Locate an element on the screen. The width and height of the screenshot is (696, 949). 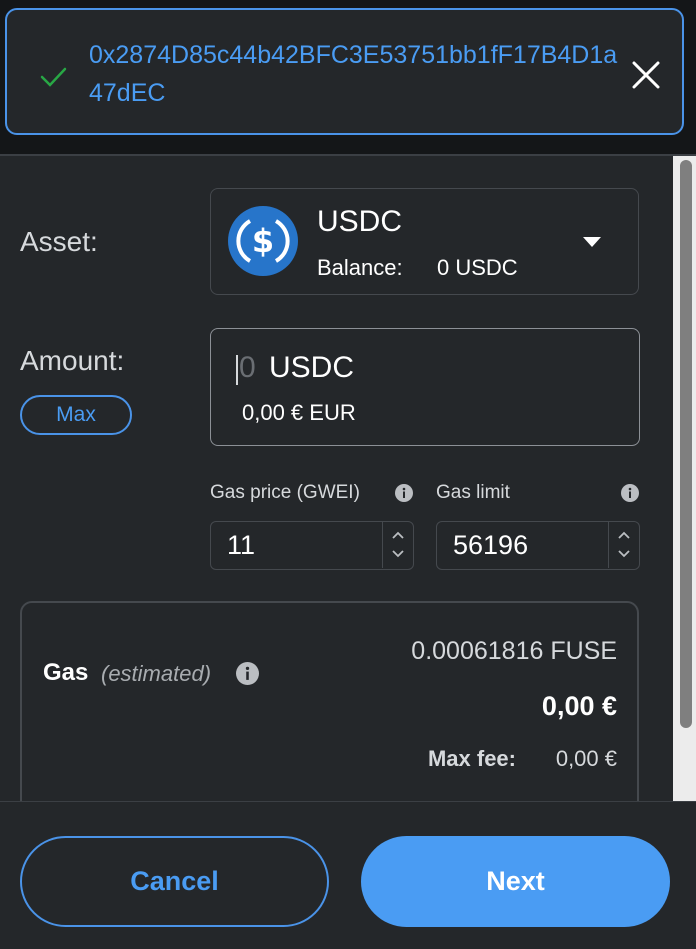
usd-coin-icon: $ is located at coordinates (263, 241).